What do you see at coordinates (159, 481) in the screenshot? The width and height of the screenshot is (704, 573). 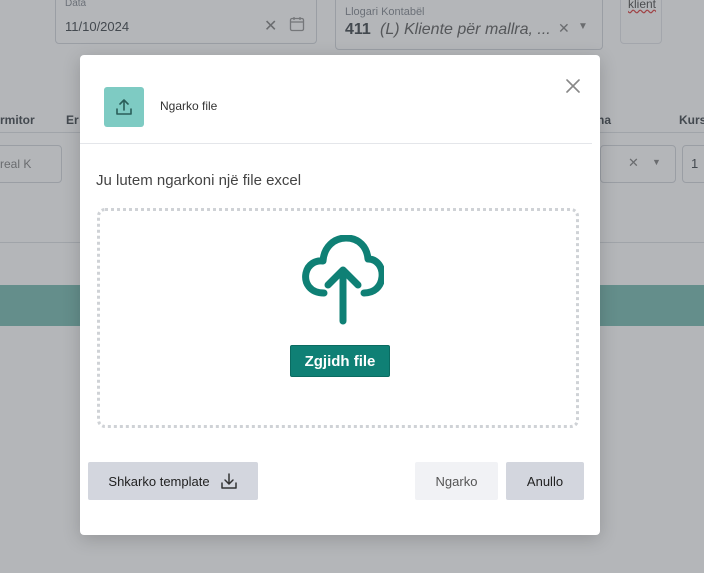 I see `download-template-label: Shkarko template` at bounding box center [159, 481].